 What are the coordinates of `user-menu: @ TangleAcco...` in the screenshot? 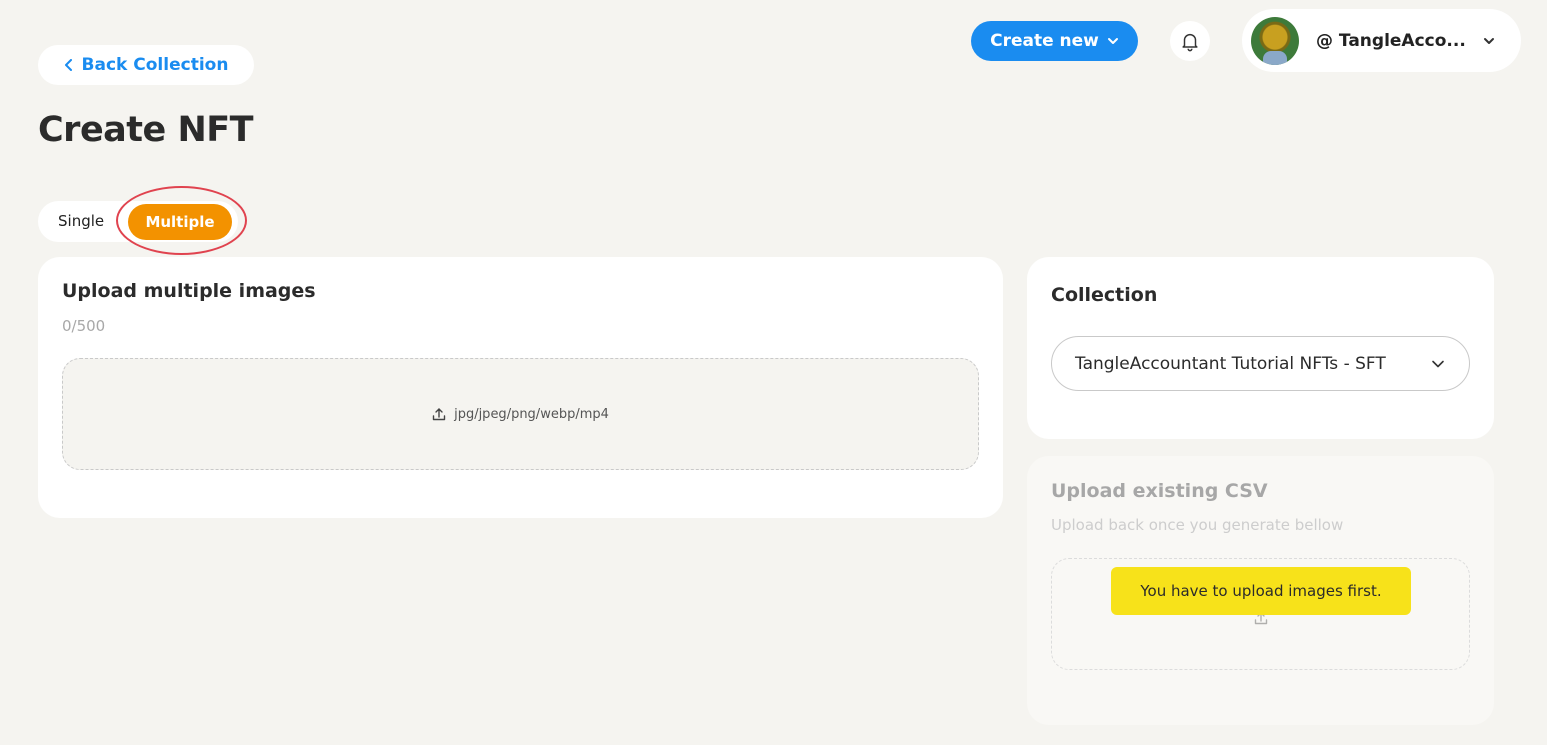 It's located at (1381, 40).